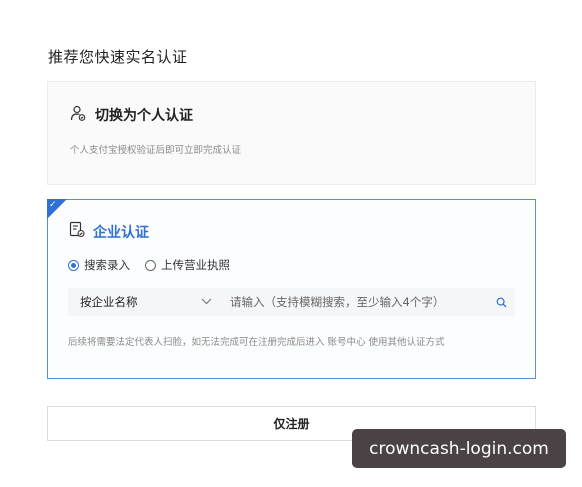  I want to click on personal-card-description: 个人支付宝授权验证后即可立即完成认证, so click(156, 150).